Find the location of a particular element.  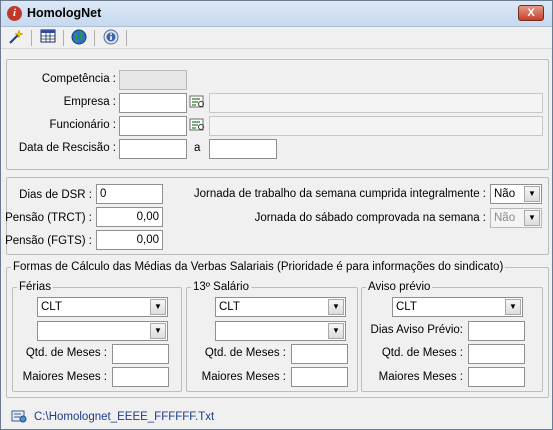

salario13-tipo-select: CLT ▼ is located at coordinates (280, 307).